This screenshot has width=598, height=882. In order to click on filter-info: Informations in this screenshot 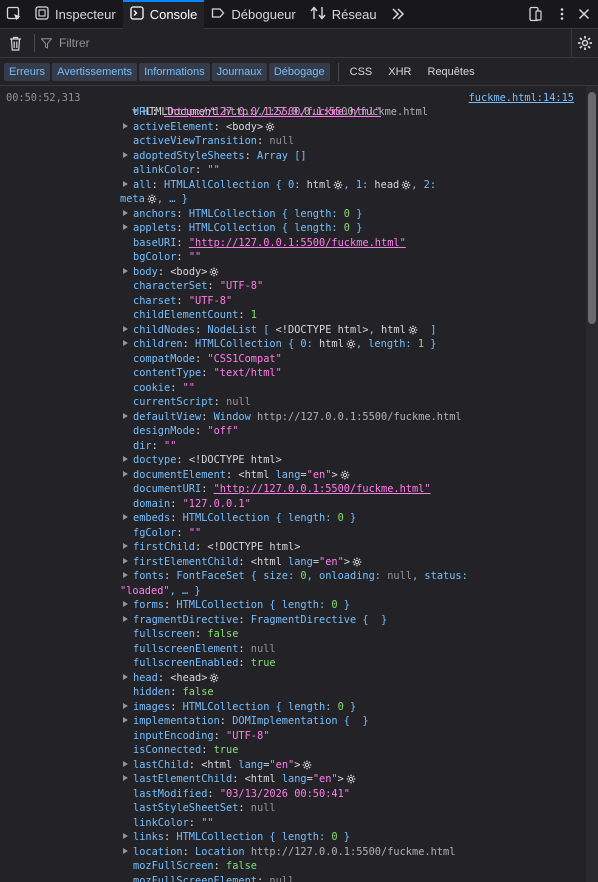, I will do `click(174, 71)`.